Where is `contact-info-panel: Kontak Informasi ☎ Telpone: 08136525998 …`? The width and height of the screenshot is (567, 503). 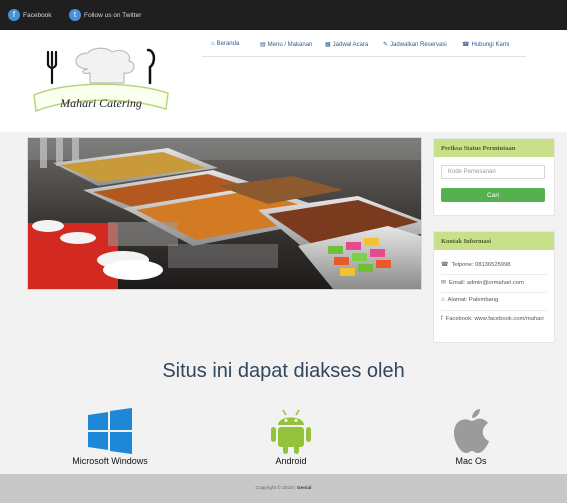
contact-info-panel: Kontak Informasi ☎ Telpone: 08136525998 … is located at coordinates (494, 287).